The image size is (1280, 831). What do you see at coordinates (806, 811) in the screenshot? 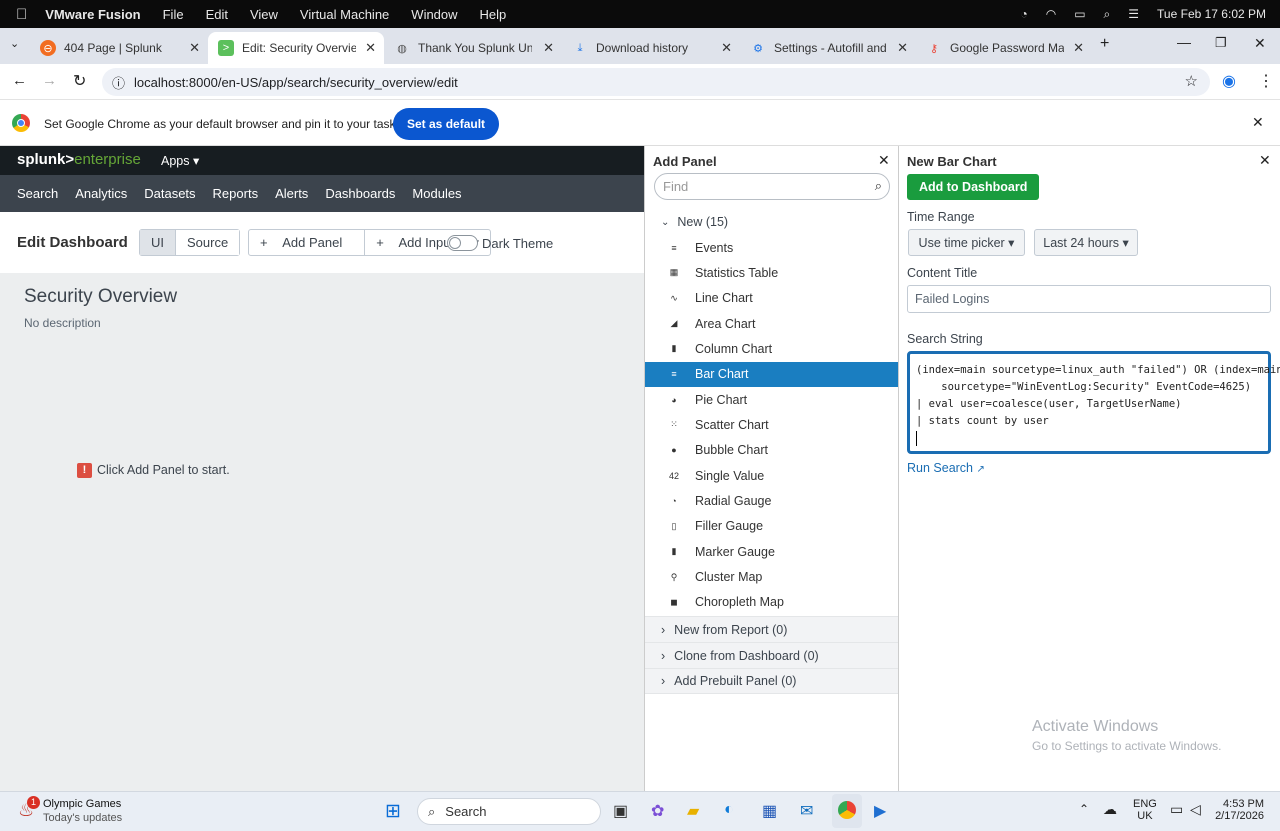
I see `outlook-icon: ✉` at bounding box center [806, 811].